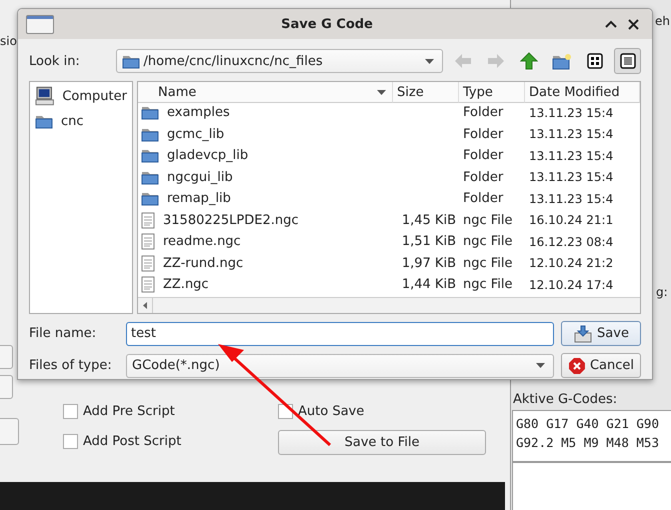 This screenshot has height=510, width=671. Describe the element at coordinates (203, 263) in the screenshot. I see `file-name: ZZ-rund.ngc` at that location.